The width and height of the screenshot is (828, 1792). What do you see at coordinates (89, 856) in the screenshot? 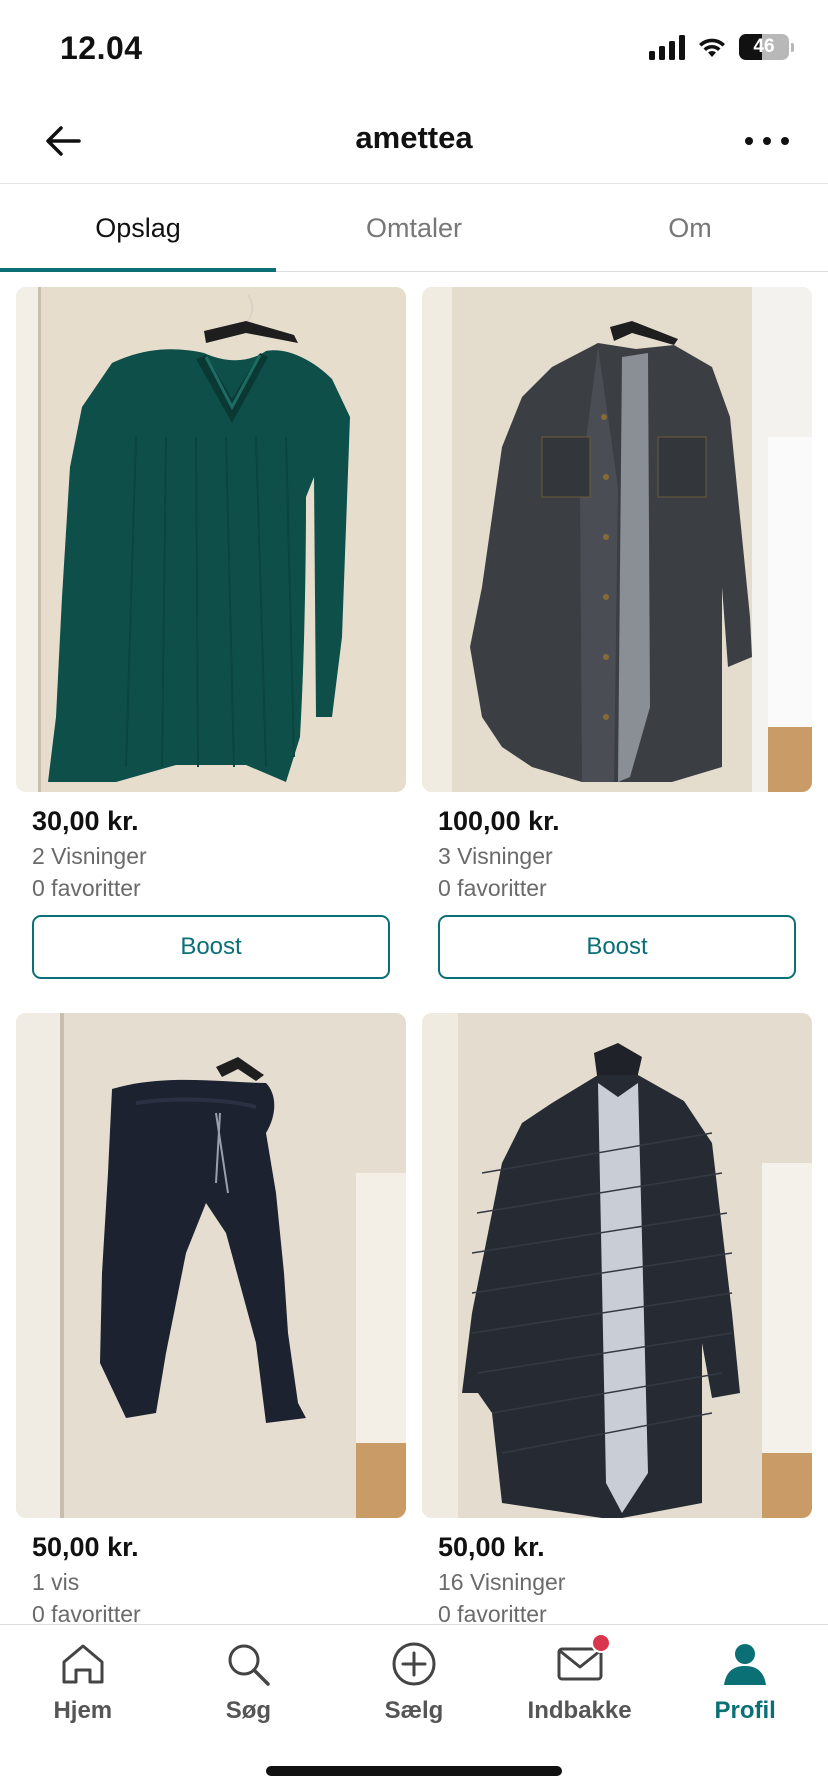
I see `listing-views: 2 Visninger` at bounding box center [89, 856].